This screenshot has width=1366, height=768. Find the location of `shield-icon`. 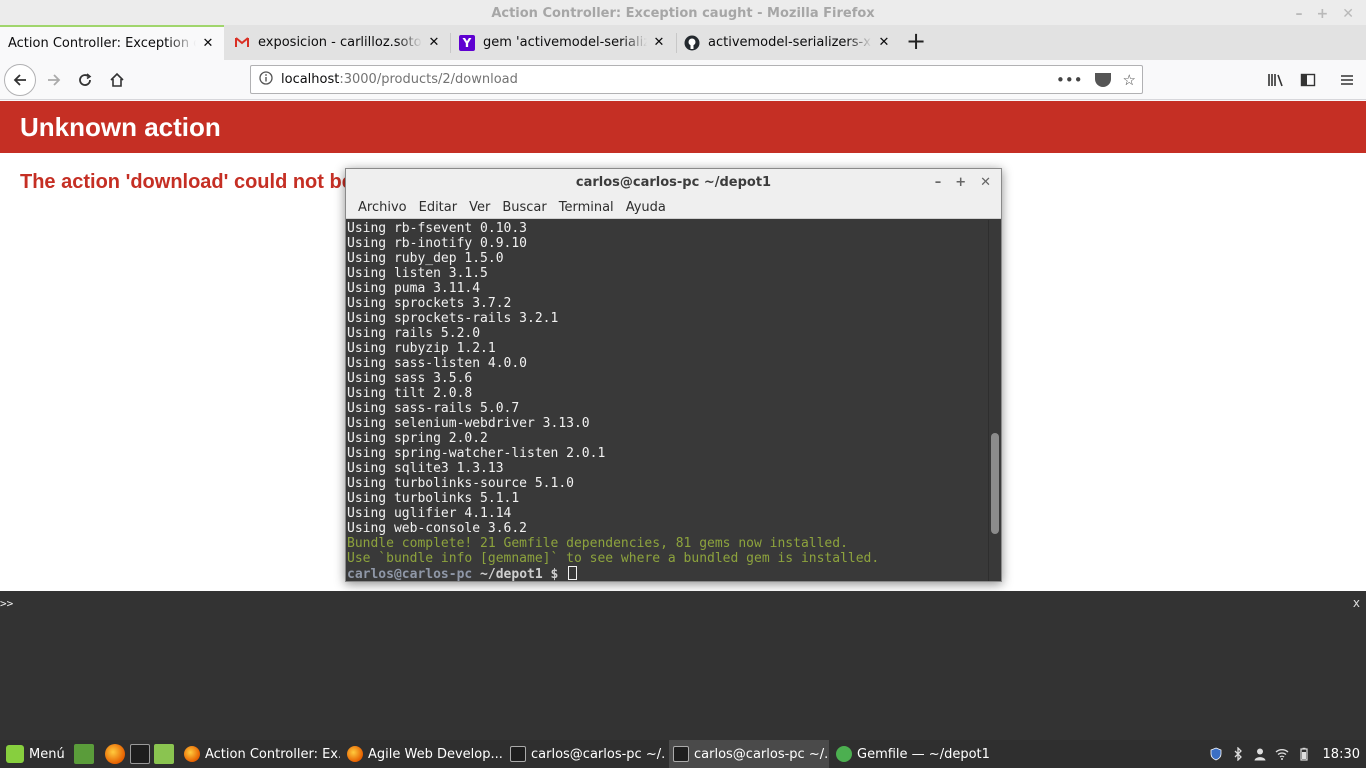

shield-icon is located at coordinates (1216, 754).